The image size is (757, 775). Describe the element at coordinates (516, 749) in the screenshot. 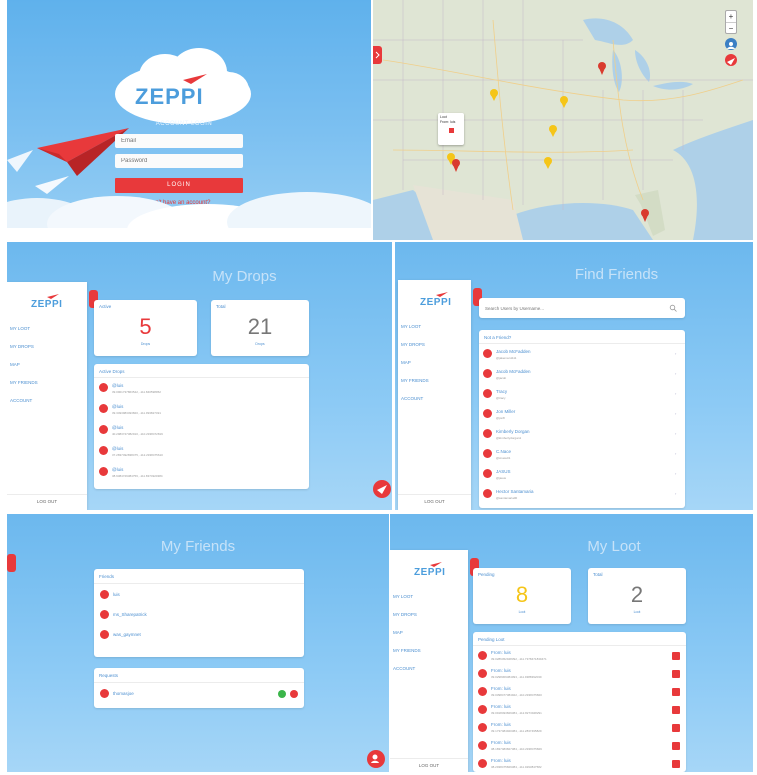

I see `item-coords: 38.1837483827384, -110.2938475829` at that location.